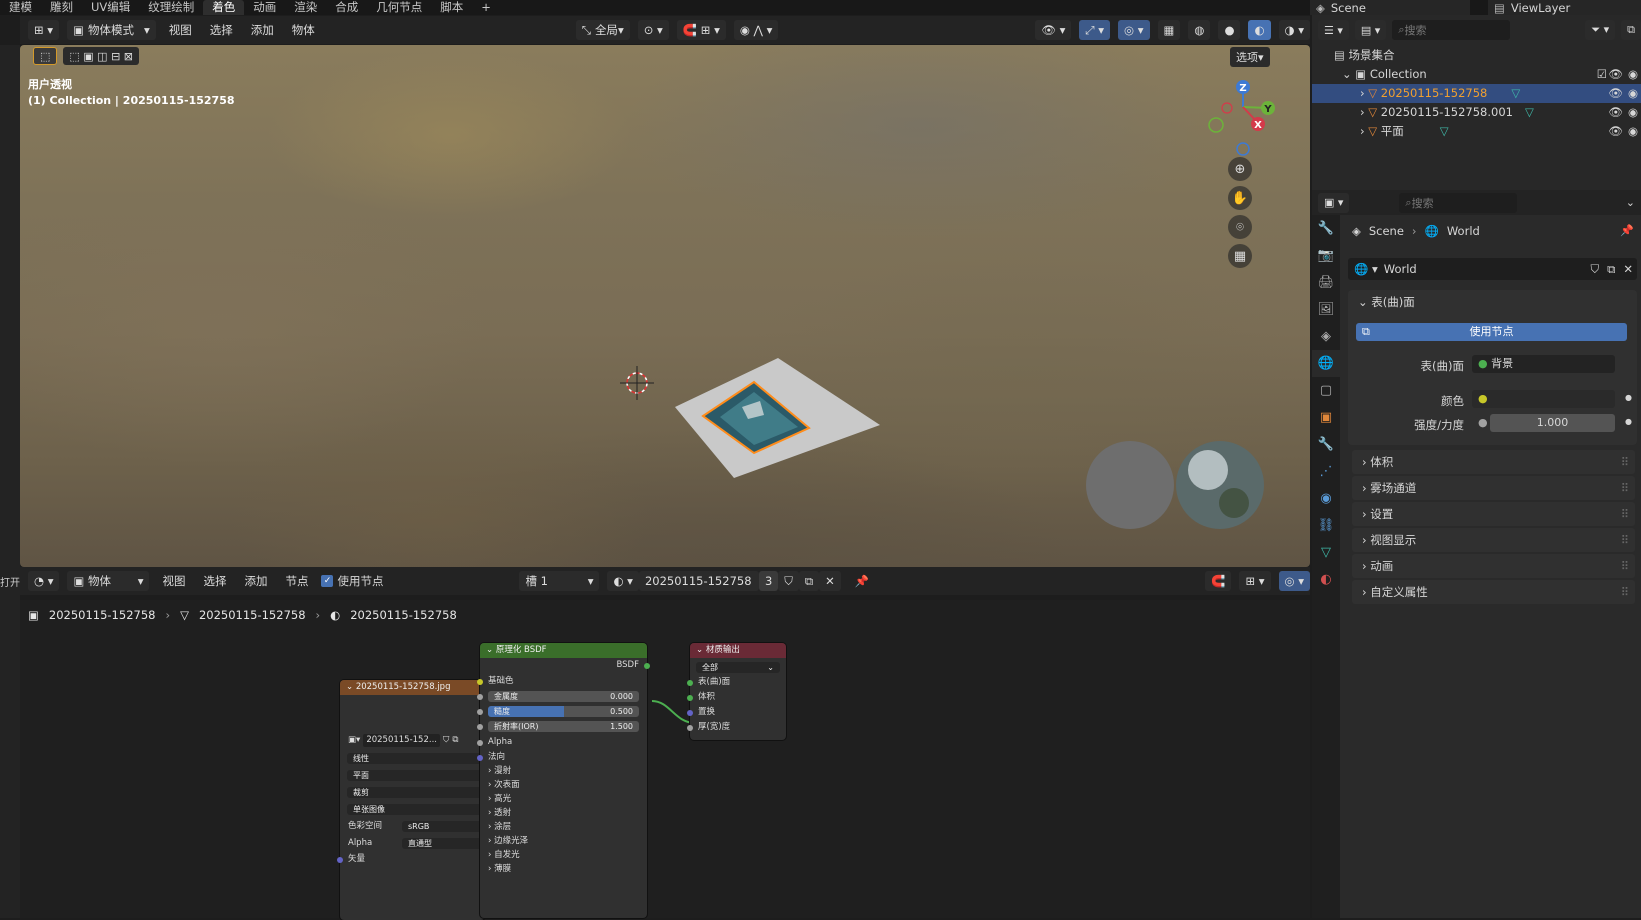  I want to click on node-editor-type-button: ◔ ▾, so click(44, 581).